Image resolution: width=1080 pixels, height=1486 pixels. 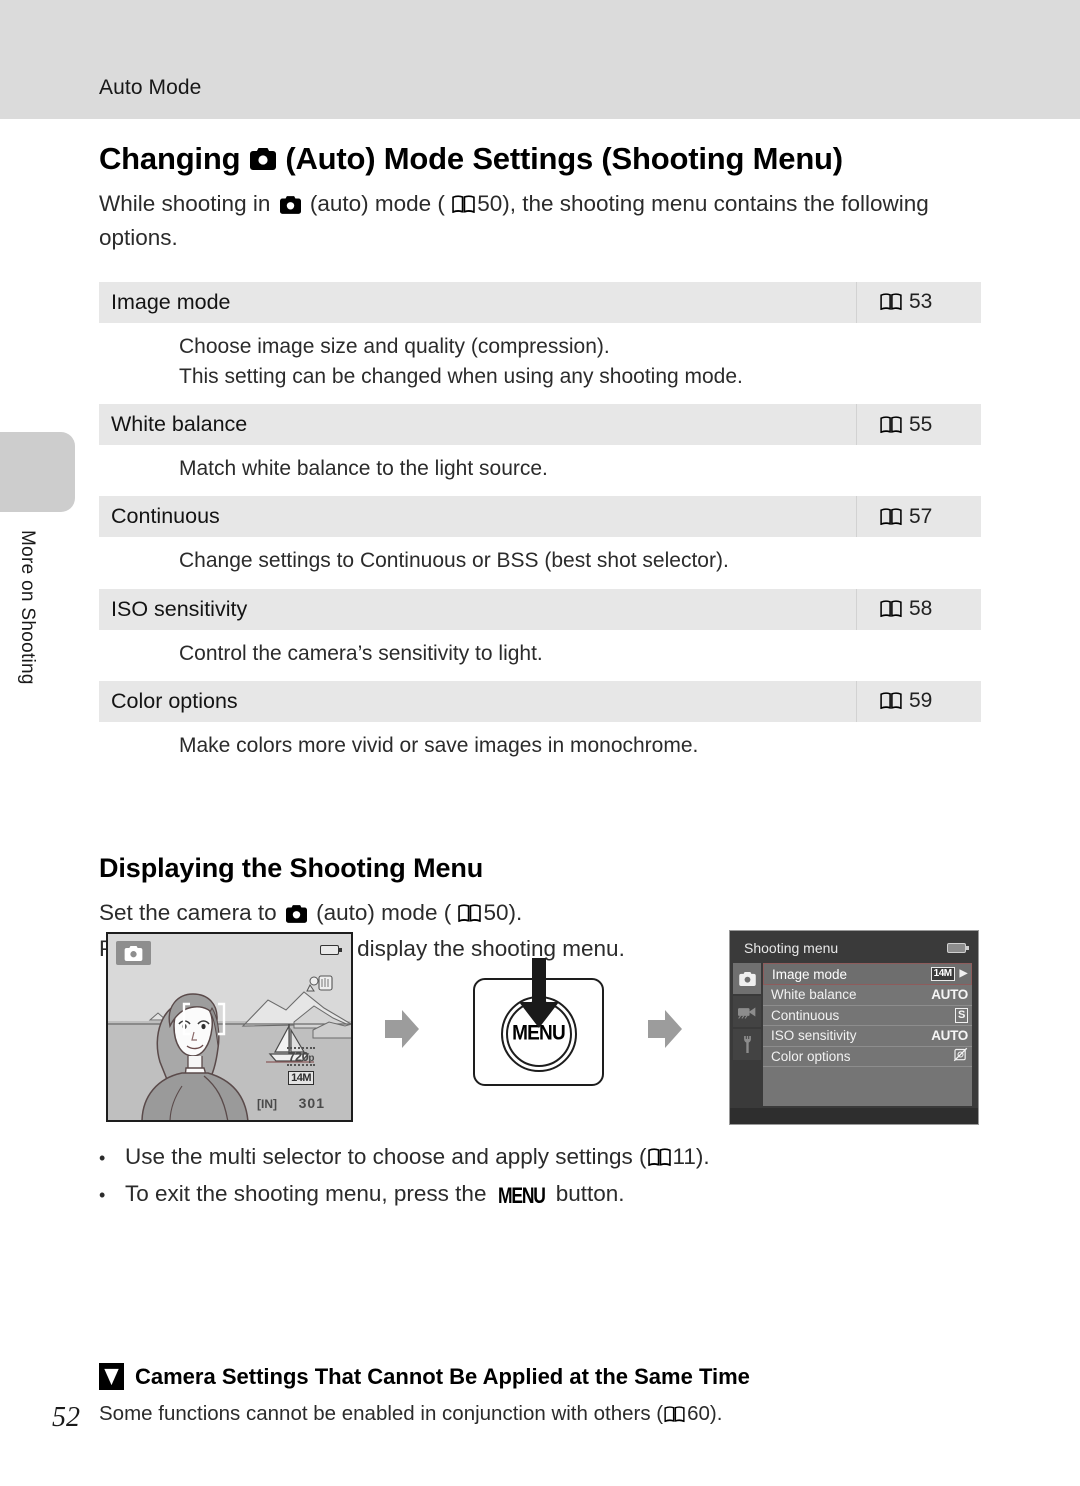 I want to click on caution-body-2: )., so click(x=716, y=1413).